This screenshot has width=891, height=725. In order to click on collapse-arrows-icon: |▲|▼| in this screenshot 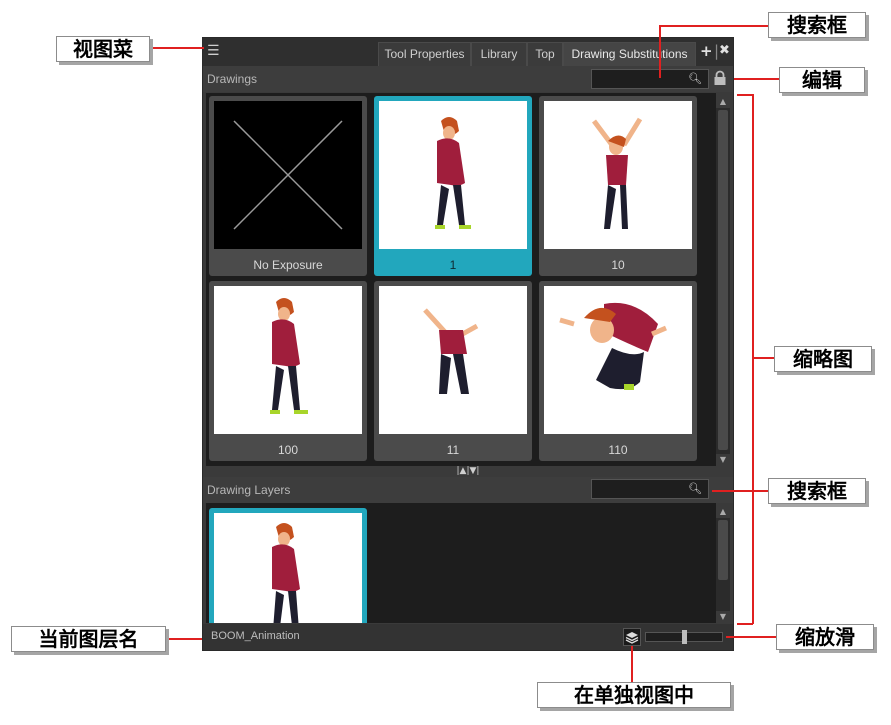, I will do `click(468, 471)`.